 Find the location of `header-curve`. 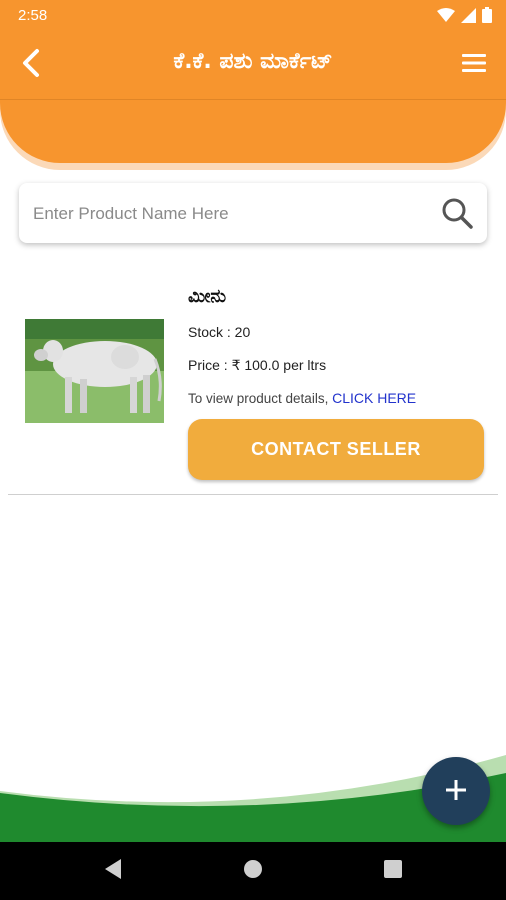

header-curve is located at coordinates (253, 131).